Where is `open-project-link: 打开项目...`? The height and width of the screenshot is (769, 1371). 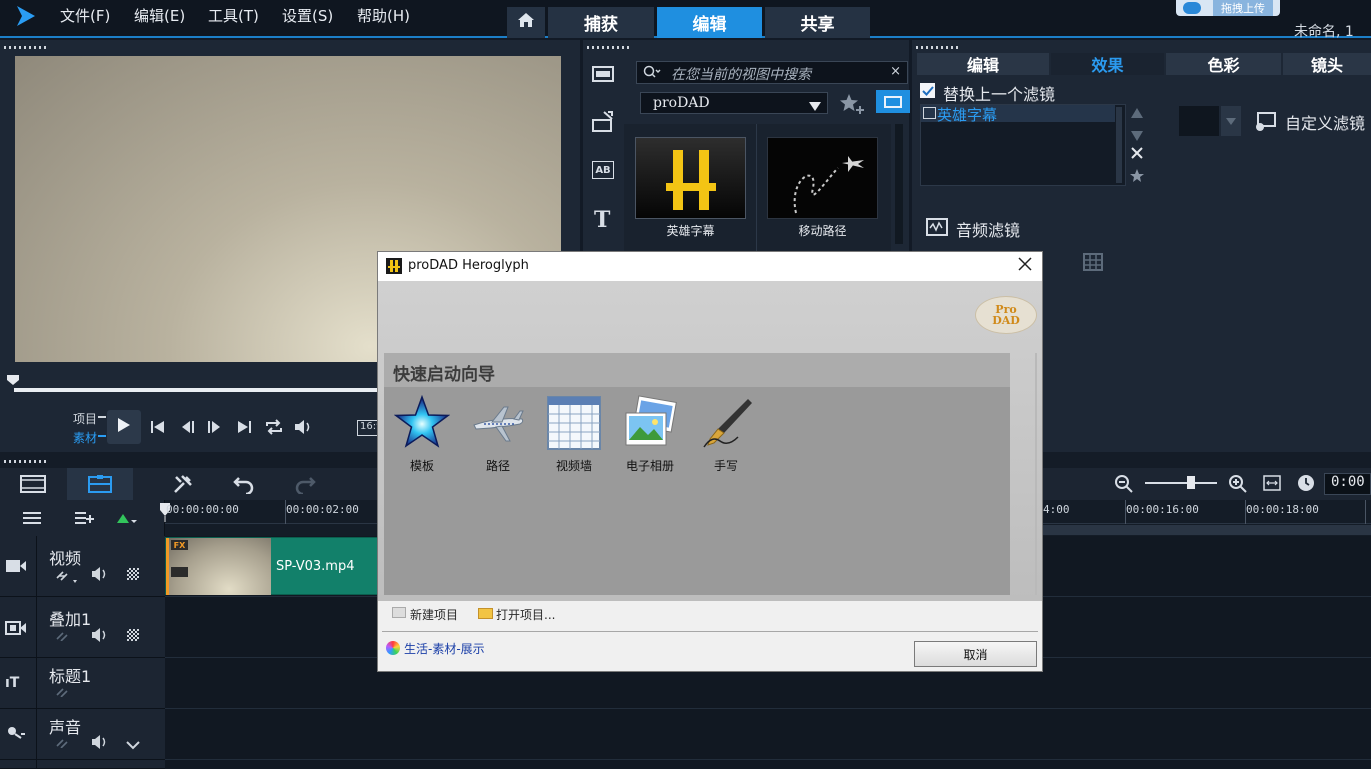
open-project-link: 打开项目... is located at coordinates (525, 614).